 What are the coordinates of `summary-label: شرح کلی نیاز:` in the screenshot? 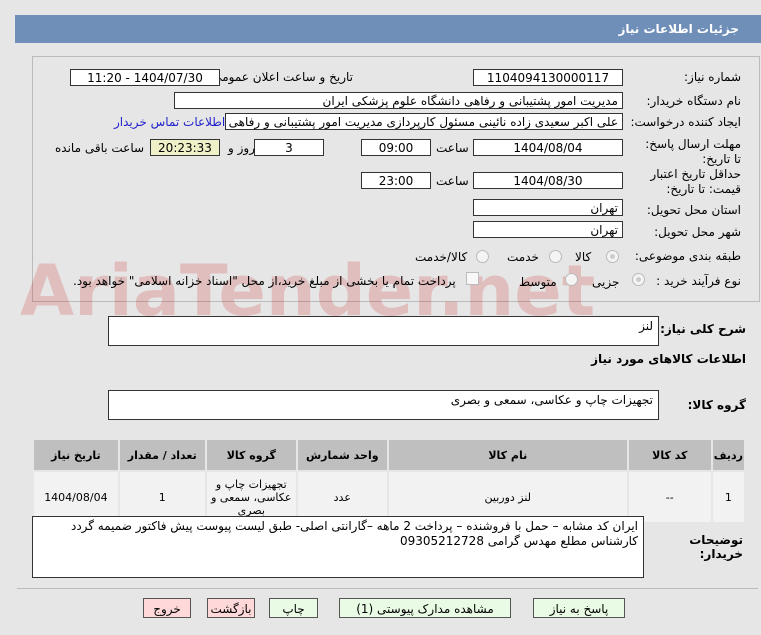 It's located at (703, 329).